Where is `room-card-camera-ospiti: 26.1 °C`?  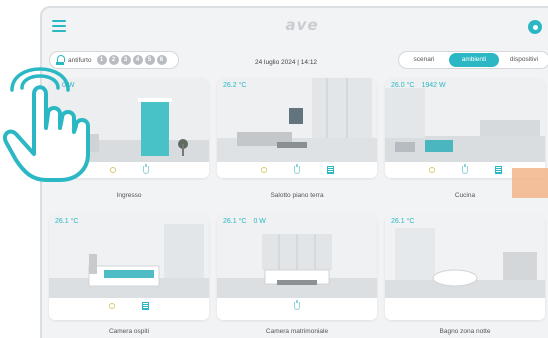 room-card-camera-ospiti: 26.1 °C is located at coordinates (129, 267).